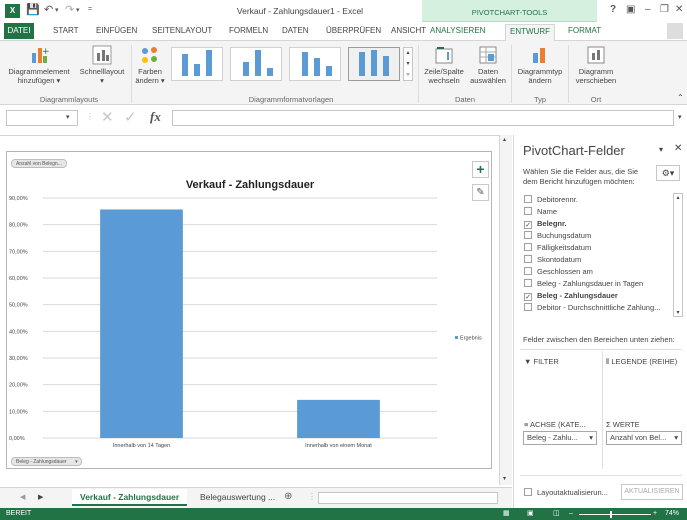 This screenshot has width=687, height=520. Describe the element at coordinates (488, 65) in the screenshot. I see `select-data-button: Daten auswählen` at that location.